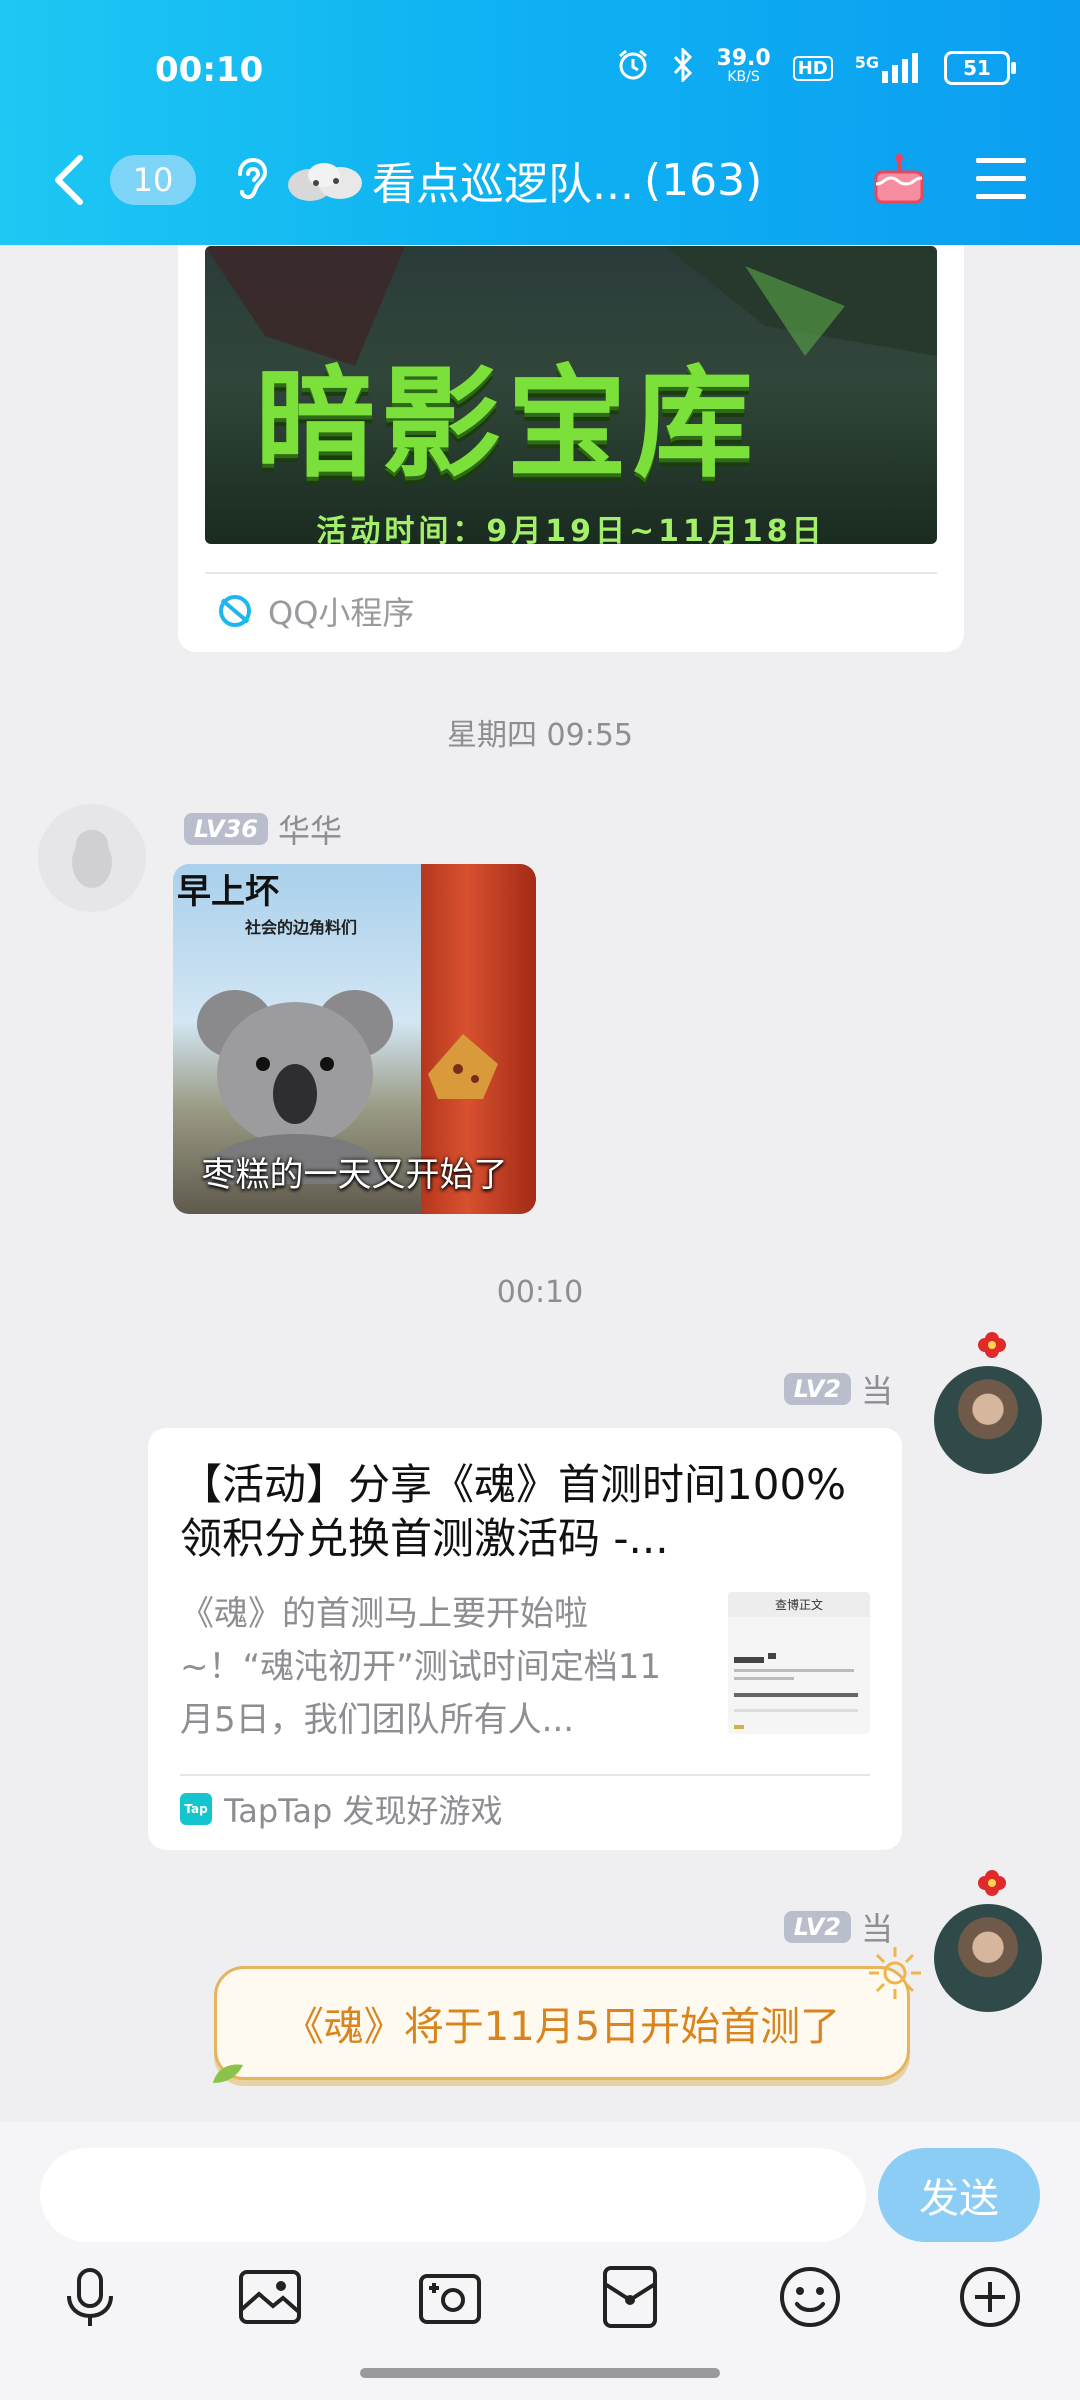 This screenshot has height=2400, width=1080. Describe the element at coordinates (743, 77) in the screenshot. I see `network-speed-unit: KB/S` at that location.